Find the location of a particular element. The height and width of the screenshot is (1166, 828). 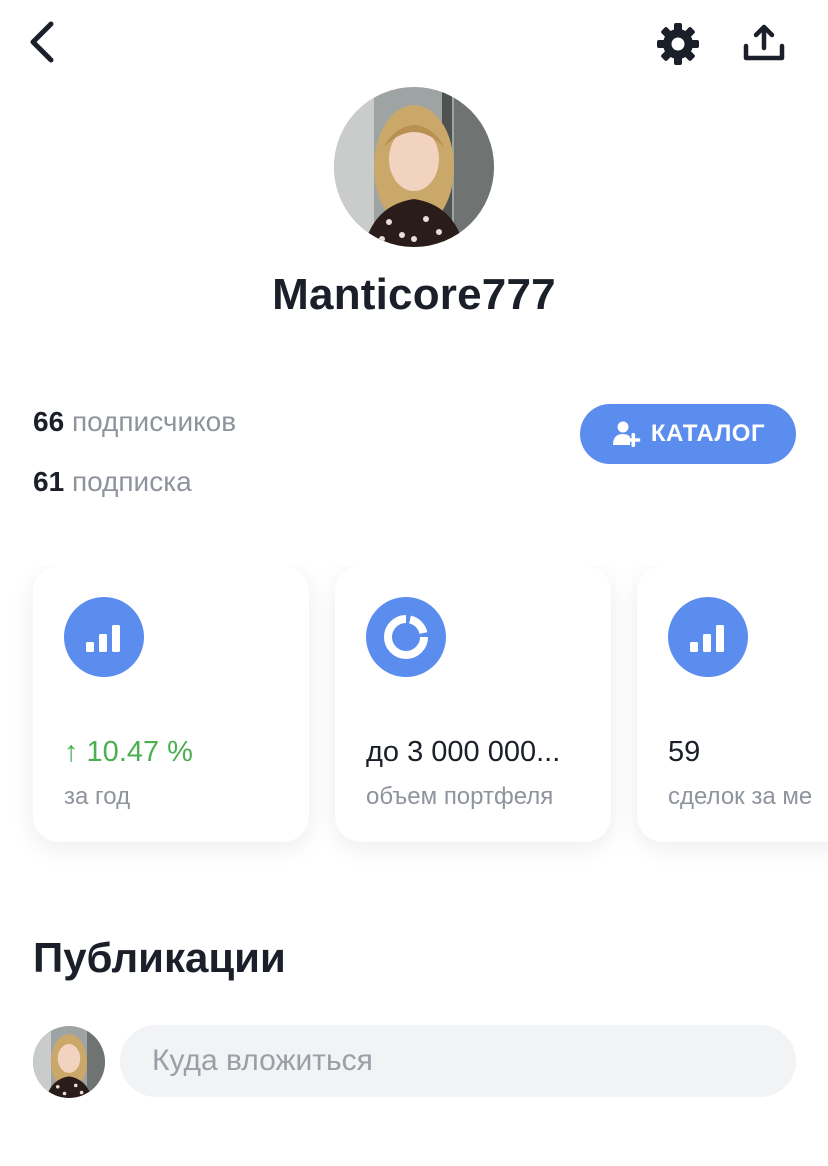

composer-avatar is located at coordinates (69, 1062).